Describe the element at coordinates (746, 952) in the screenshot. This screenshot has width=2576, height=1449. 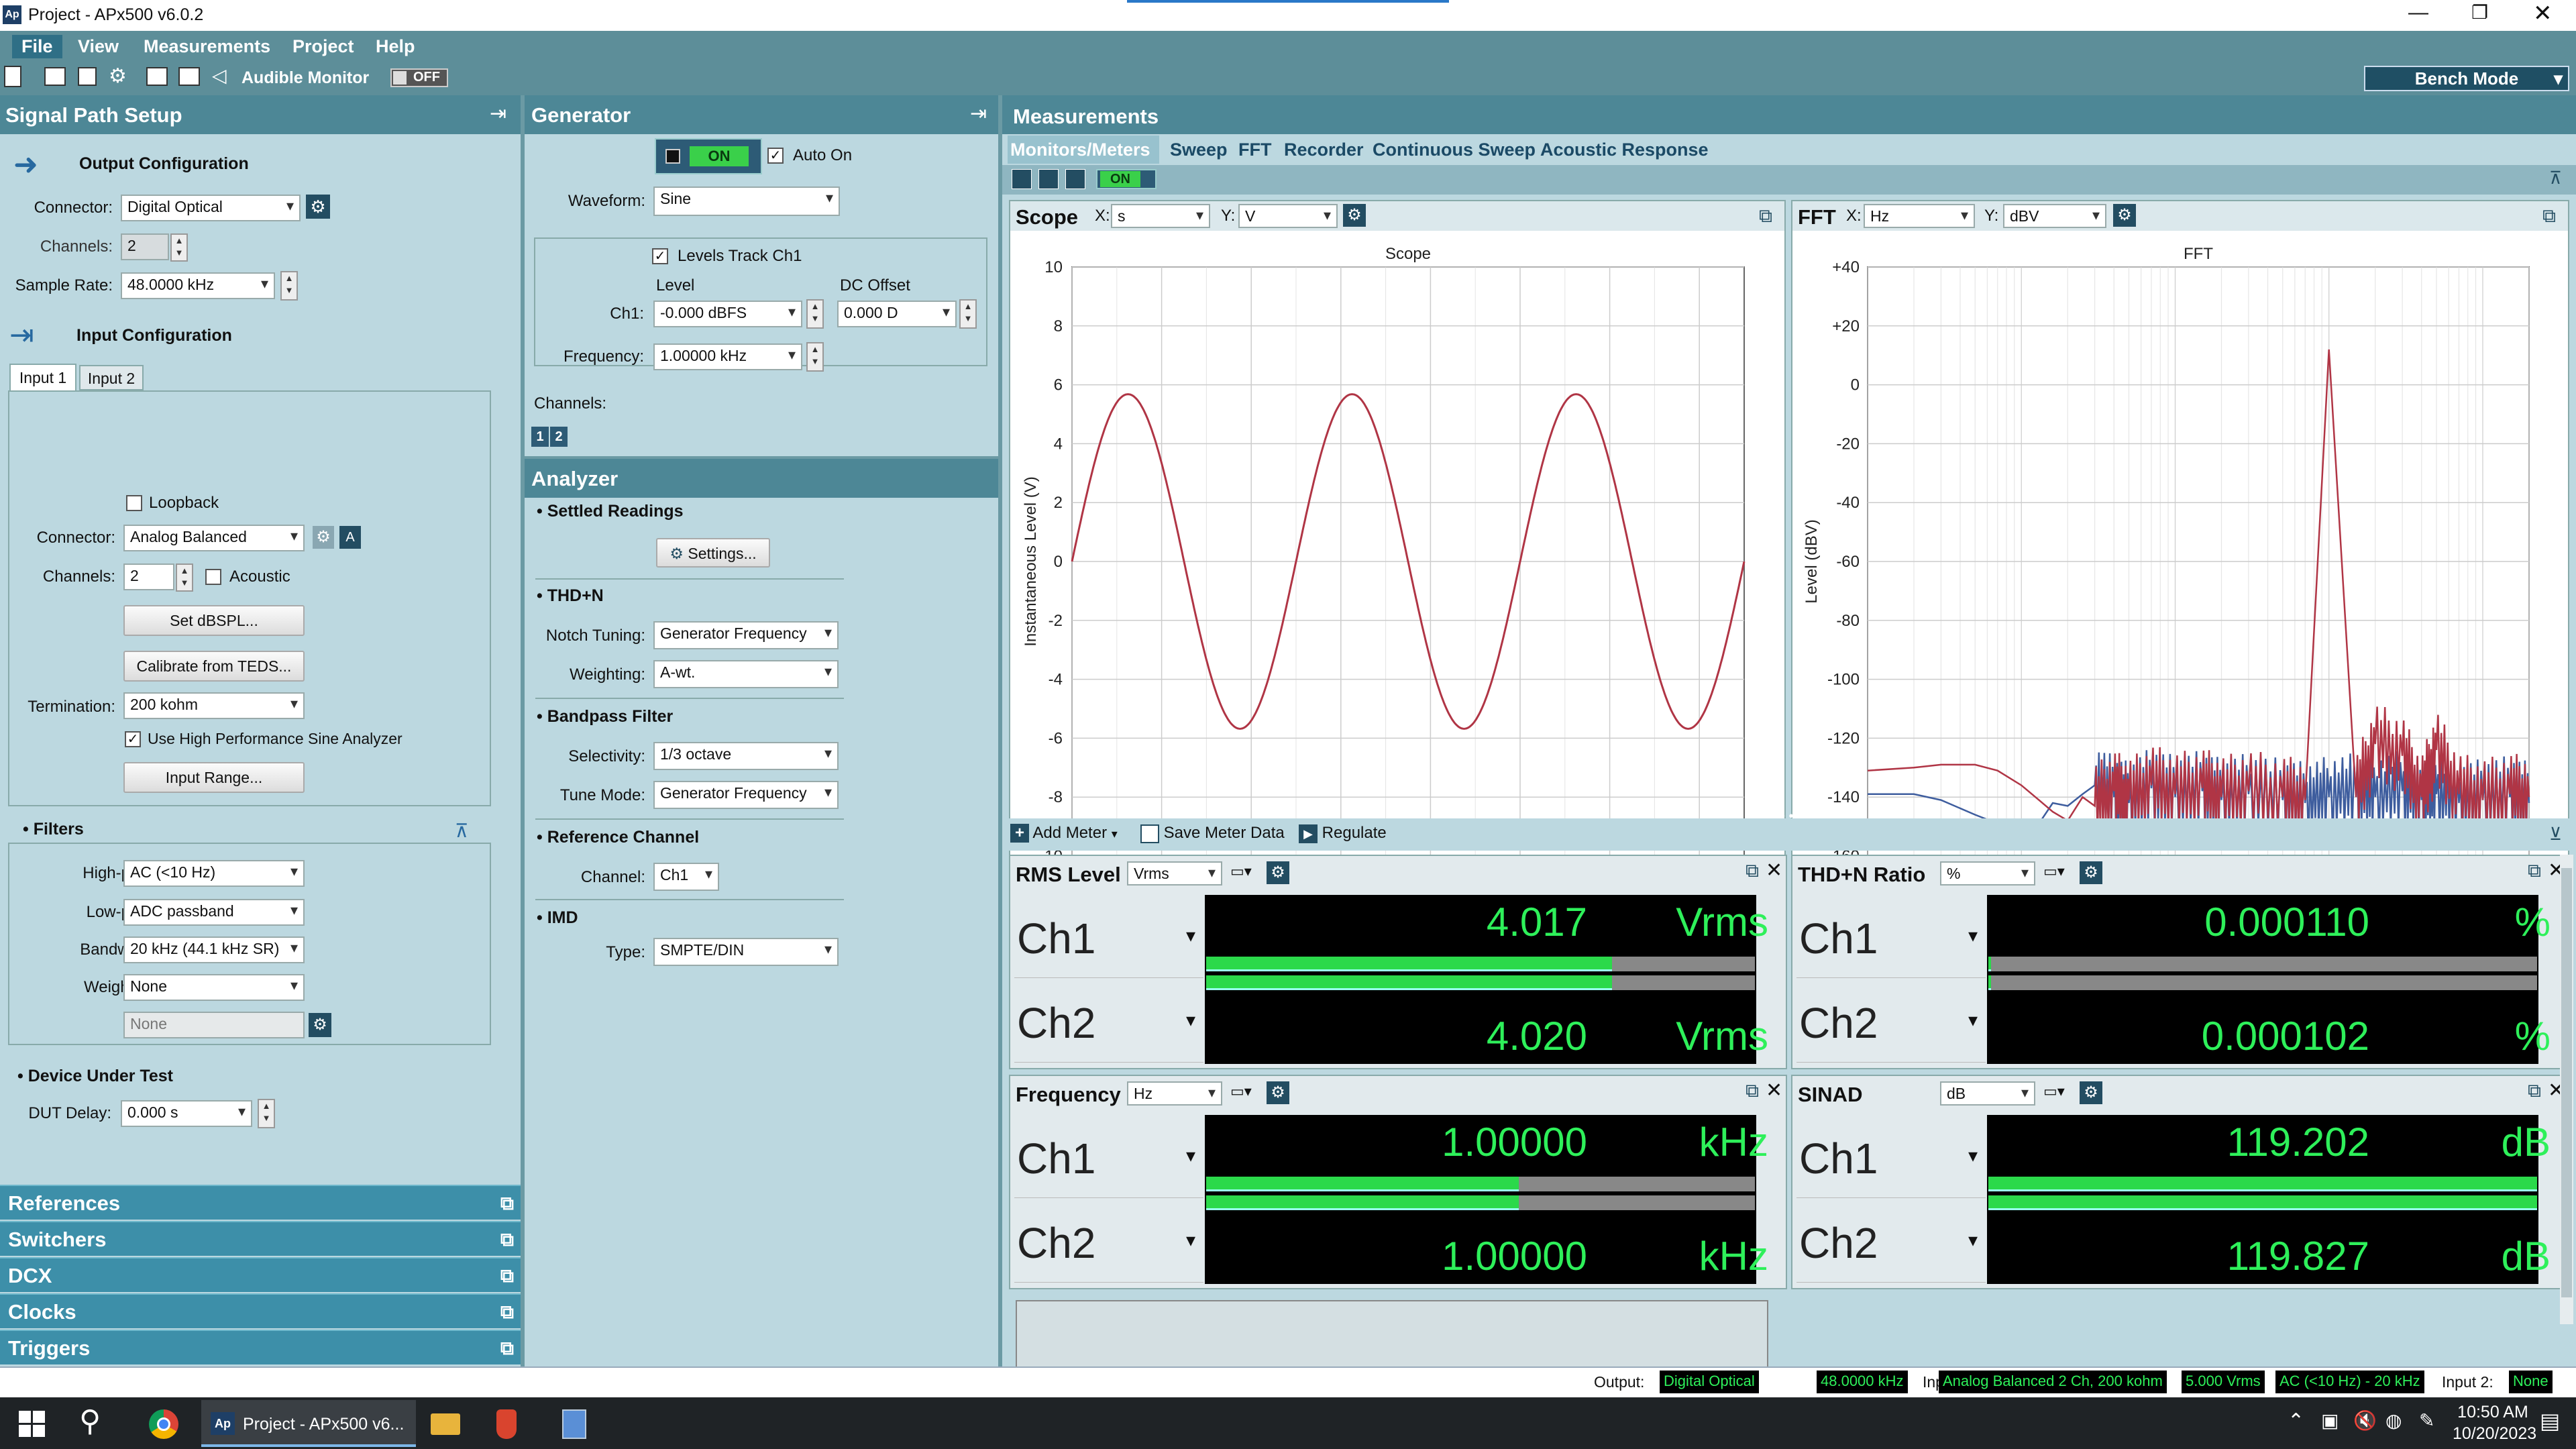
I see `imd-type-select: SMPTE/DIN` at that location.